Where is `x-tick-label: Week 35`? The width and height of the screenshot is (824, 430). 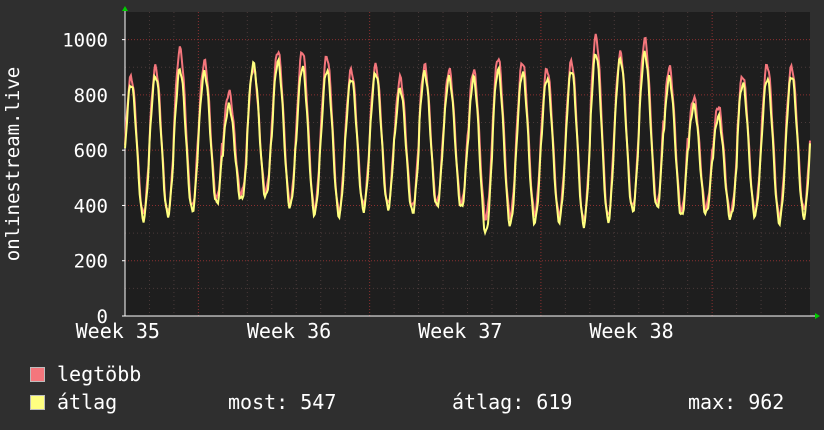 x-tick-label: Week 35 is located at coordinates (118, 331).